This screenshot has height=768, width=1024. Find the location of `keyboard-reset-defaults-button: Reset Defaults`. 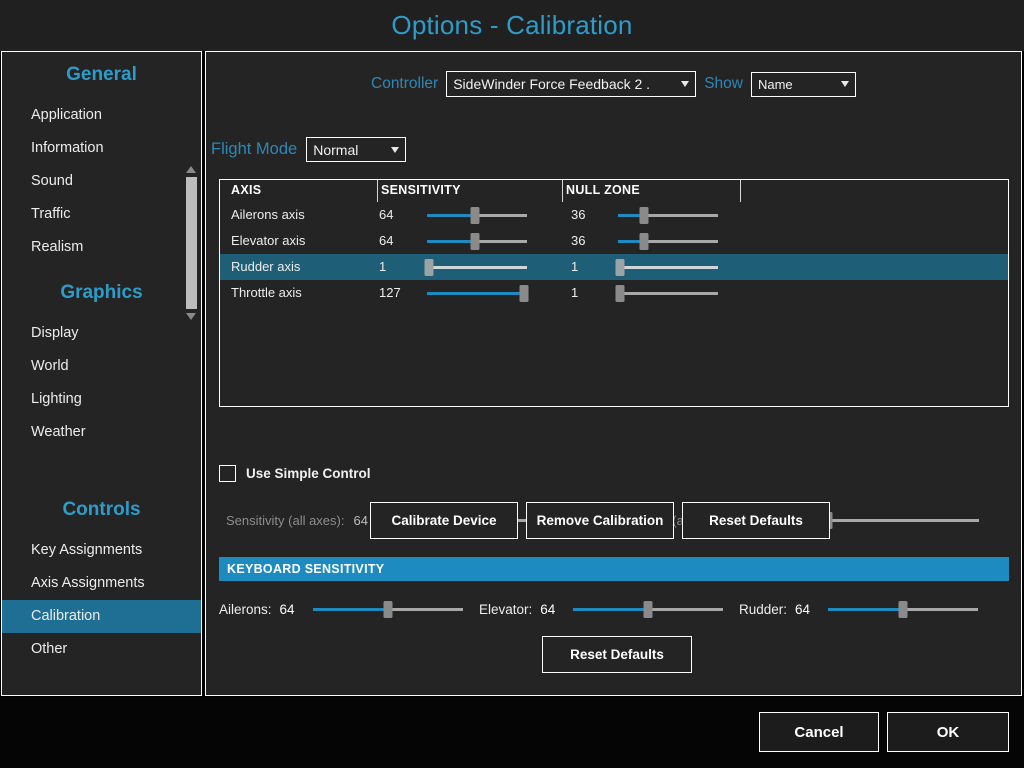

keyboard-reset-defaults-button: Reset Defaults is located at coordinates (617, 654).